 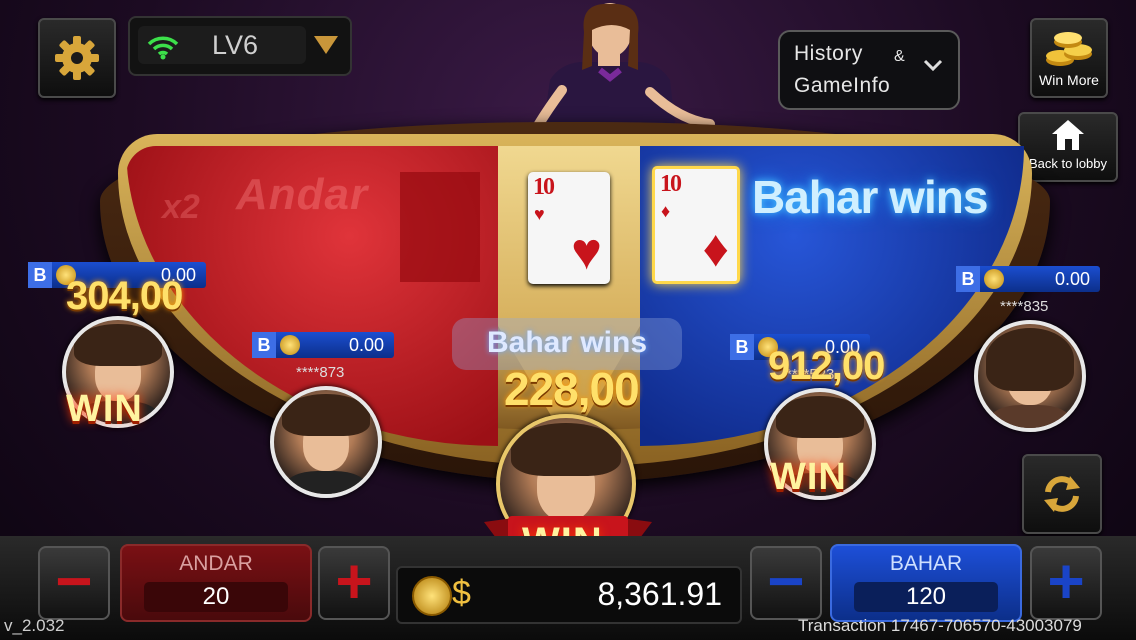 I want to click on refresh-button, so click(x=1062, y=494).